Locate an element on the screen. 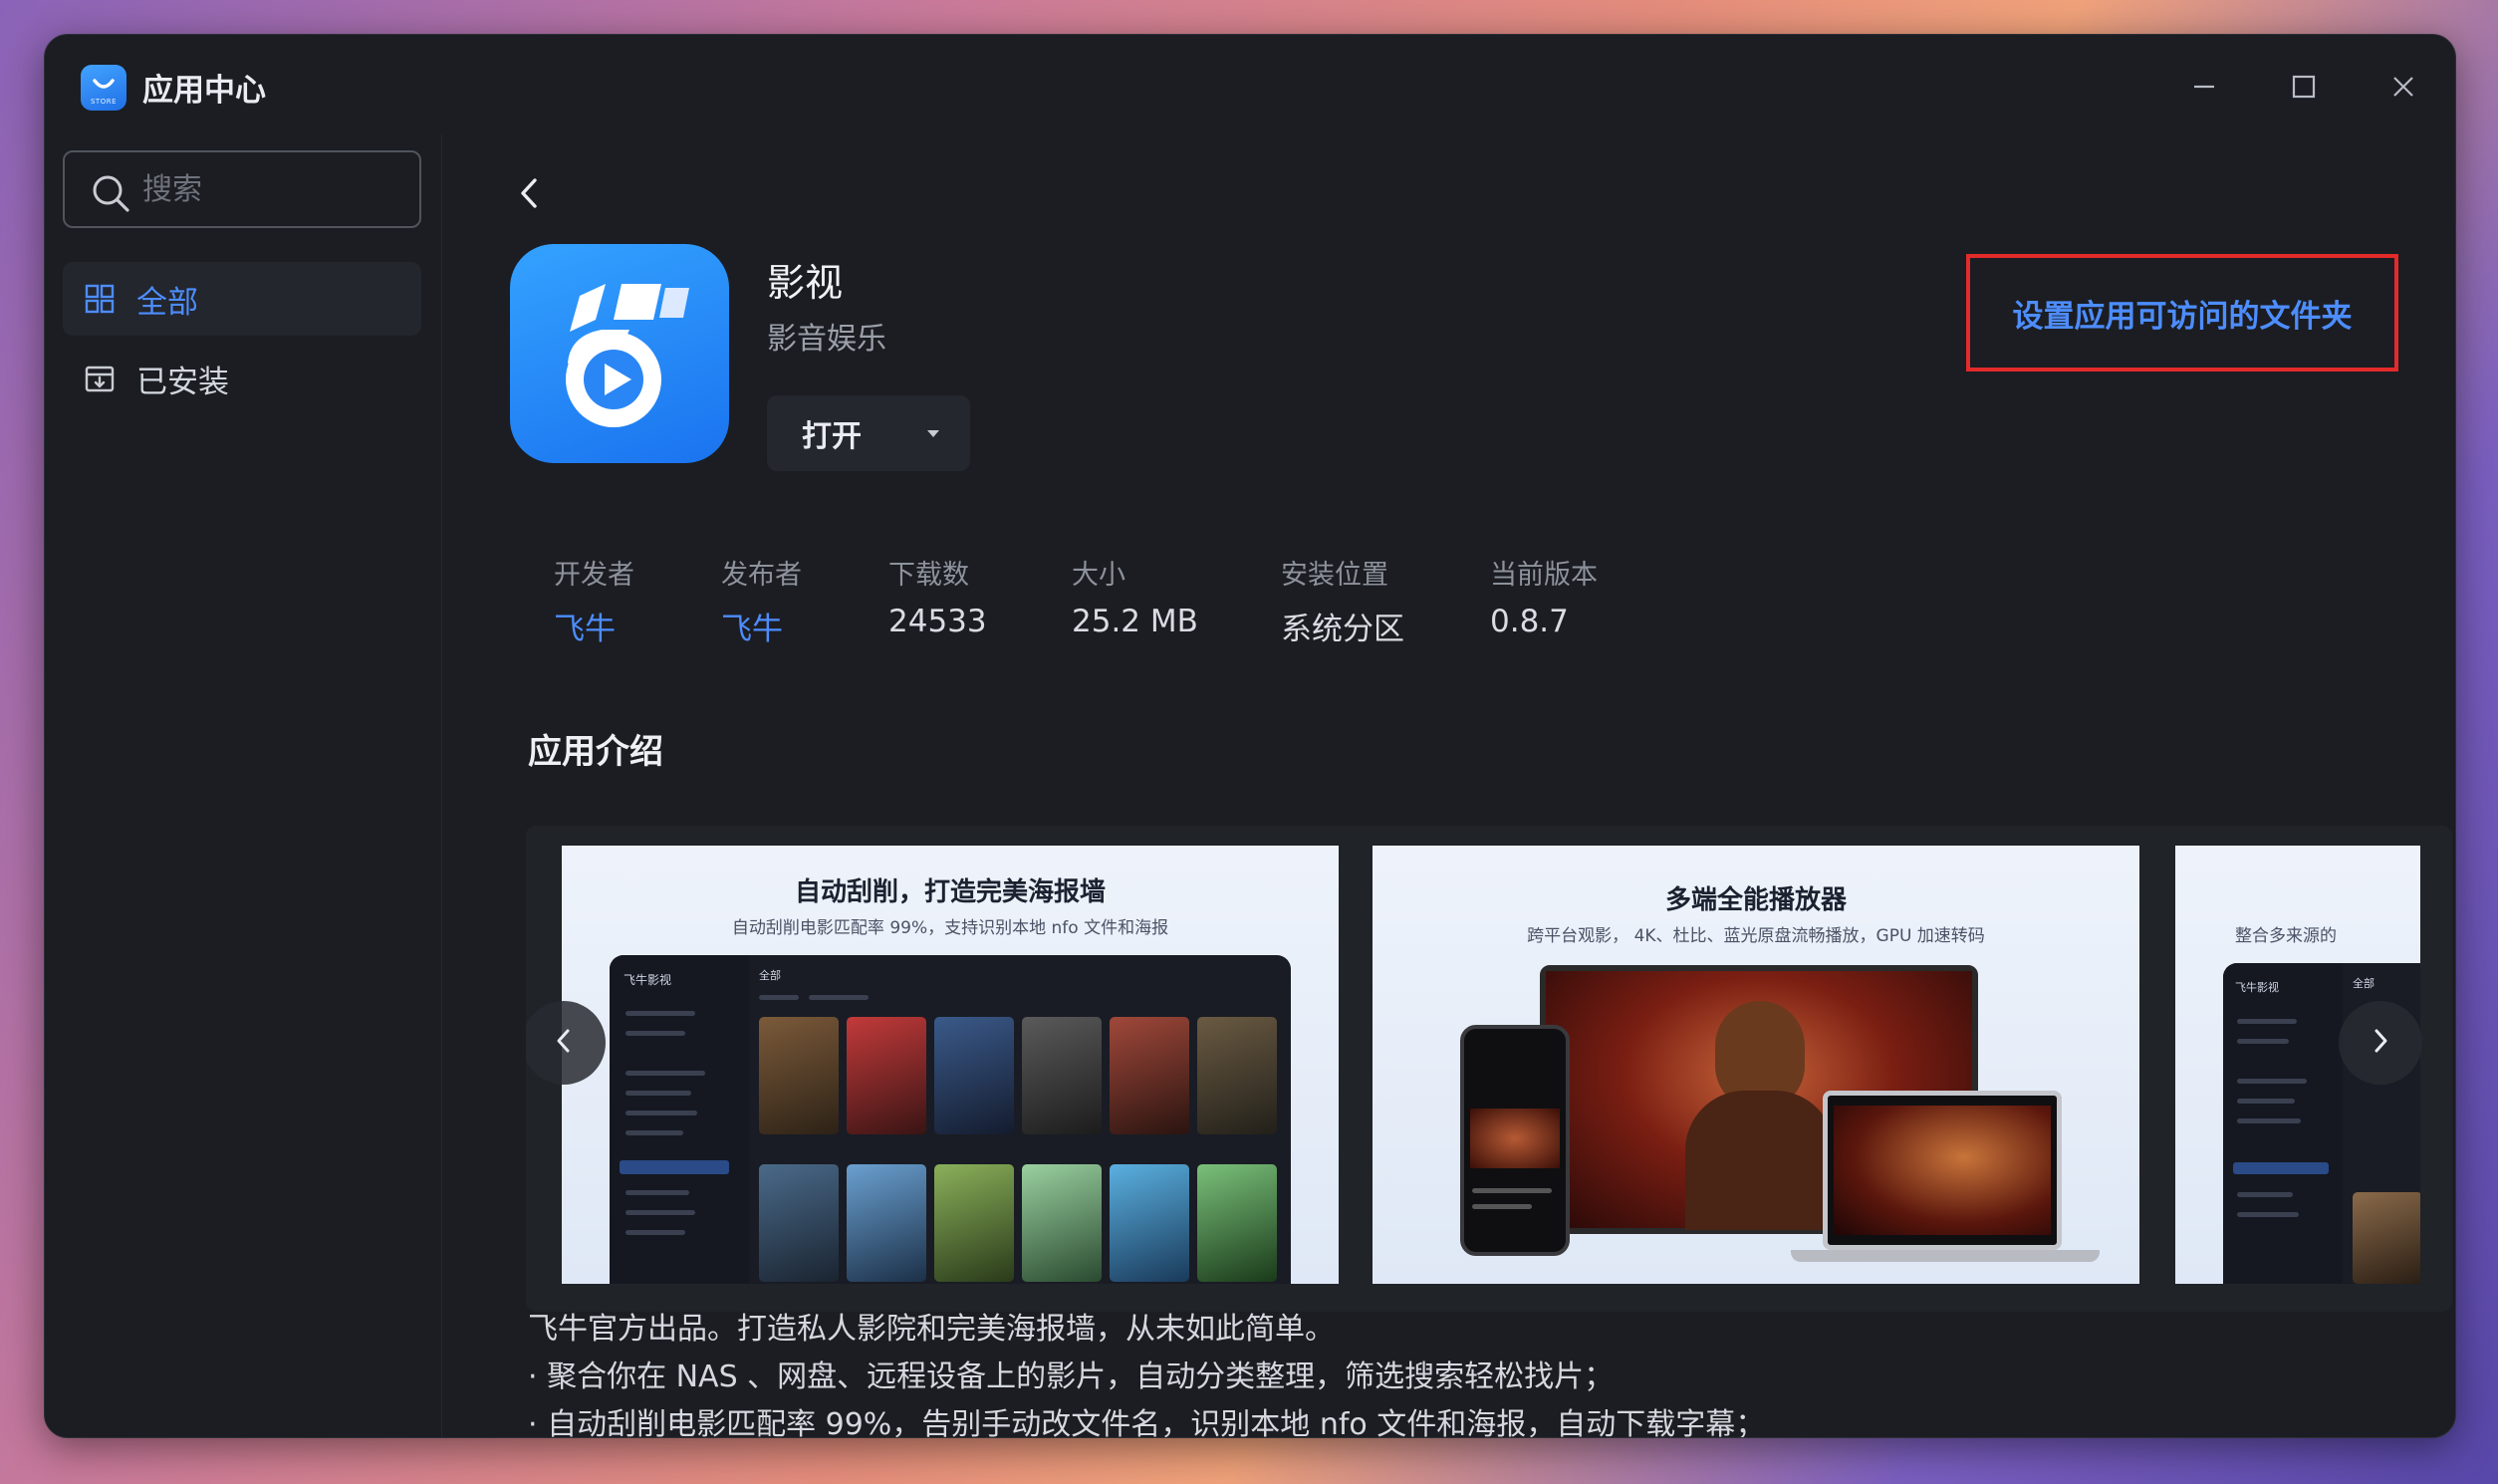 The width and height of the screenshot is (2498, 1484). sidebar-item-label: 全部 is located at coordinates (167, 302).